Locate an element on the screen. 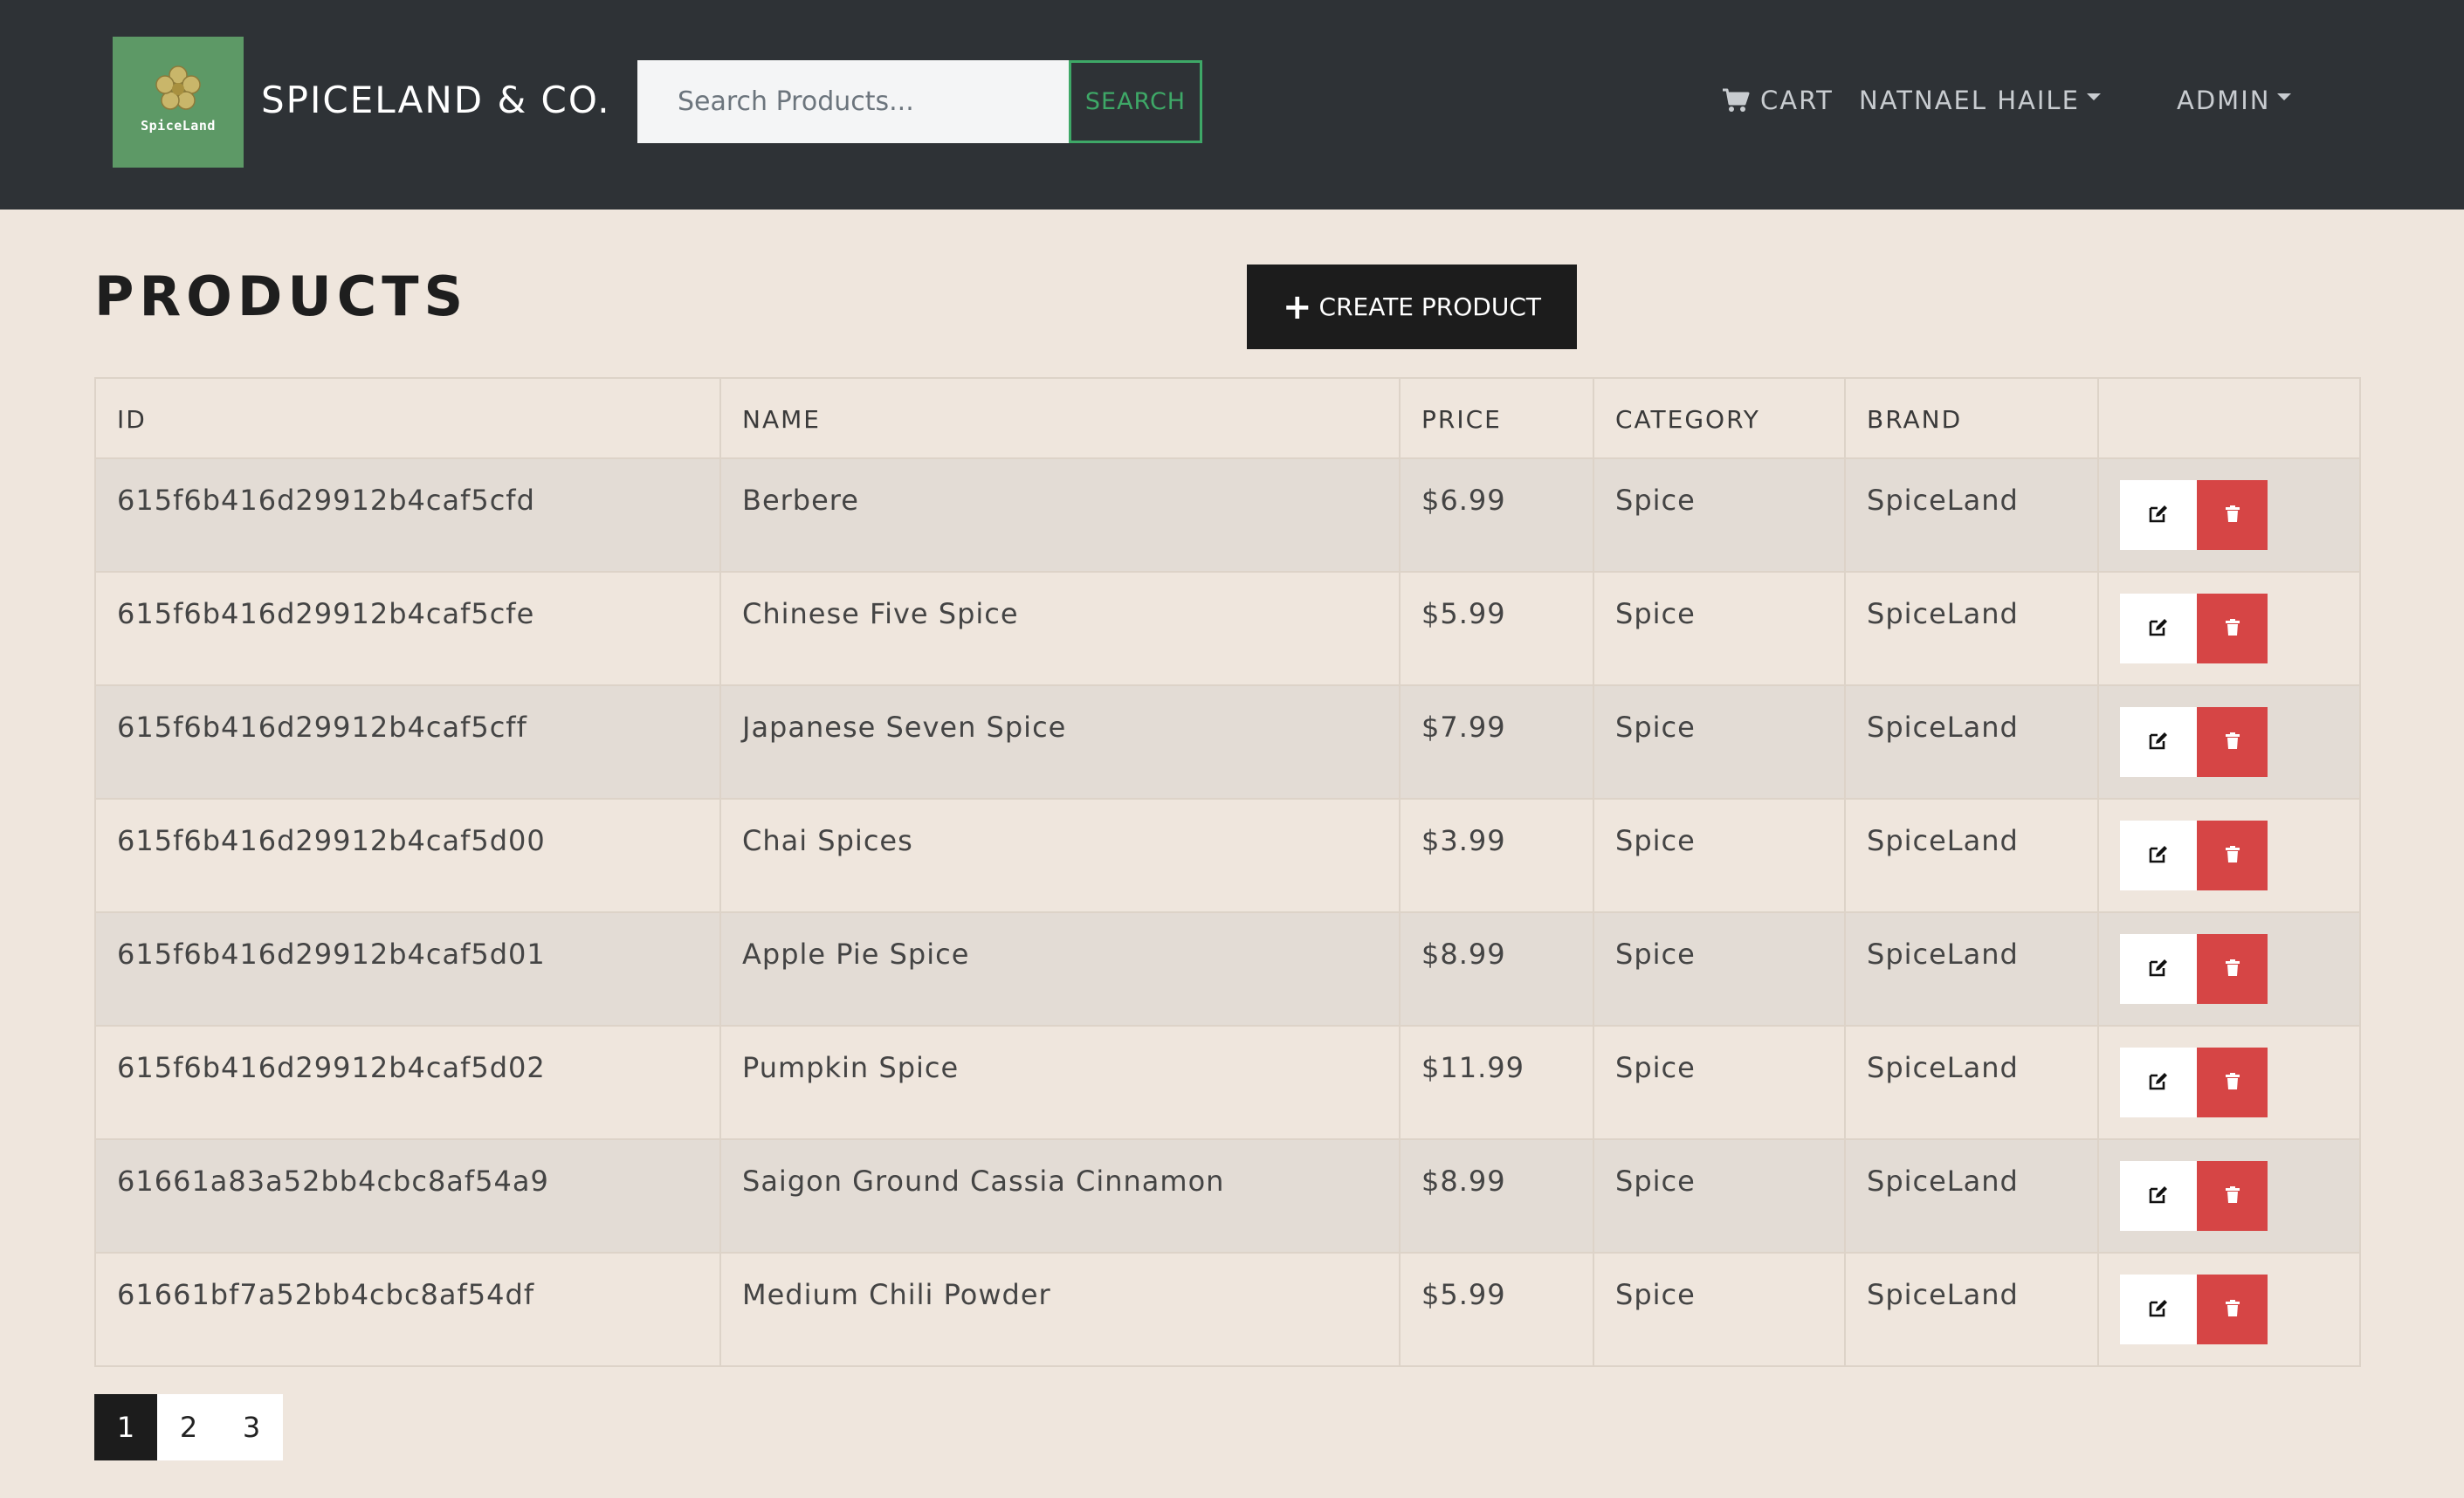 The image size is (2464, 1498). cart-link: CART is located at coordinates (1778, 100).